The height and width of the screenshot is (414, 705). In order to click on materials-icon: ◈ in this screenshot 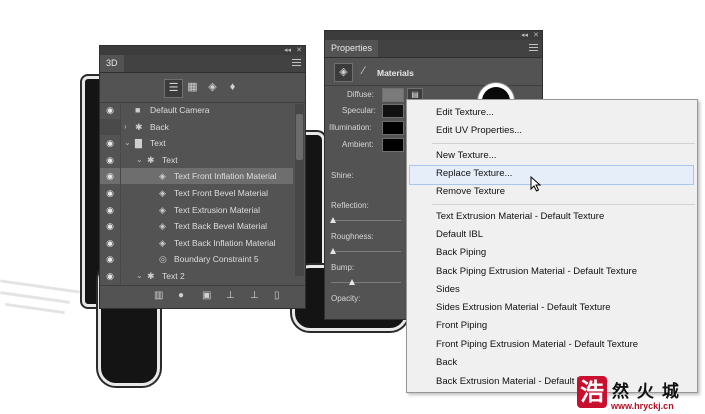, I will do `click(212, 87)`.